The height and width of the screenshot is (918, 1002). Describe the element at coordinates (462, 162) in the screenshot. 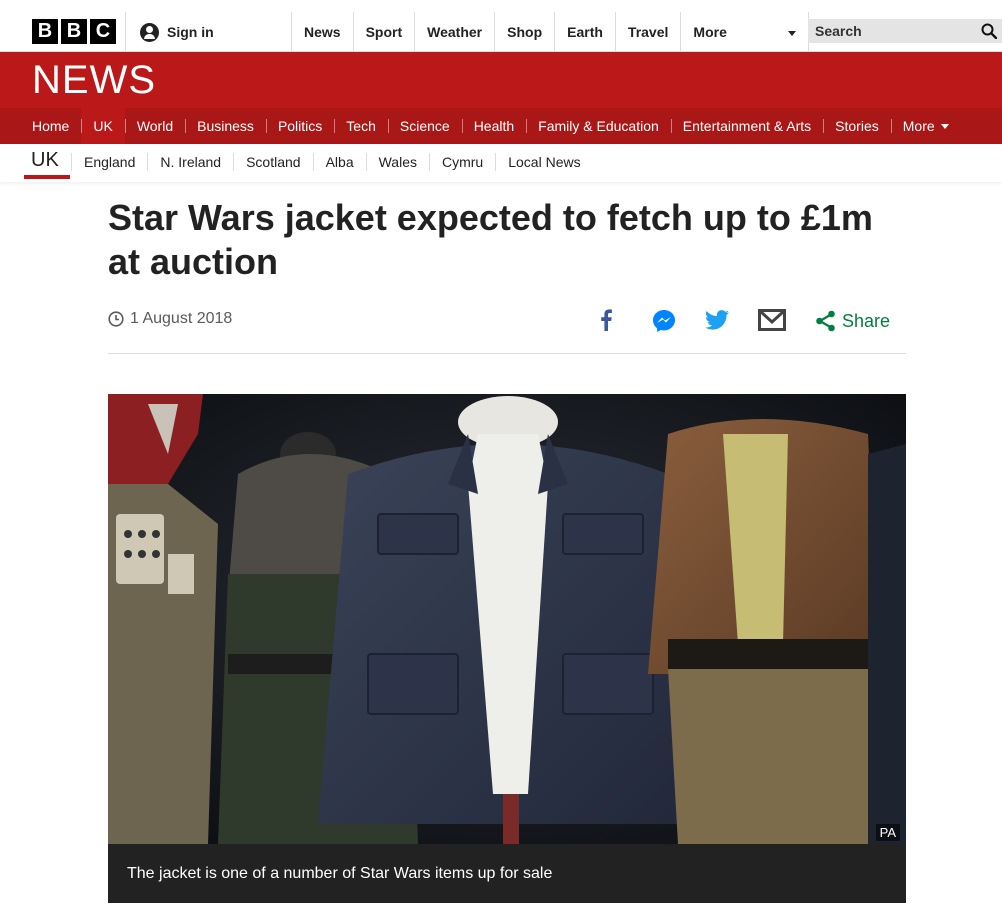

I see `subnav-cymru: Cymru` at that location.